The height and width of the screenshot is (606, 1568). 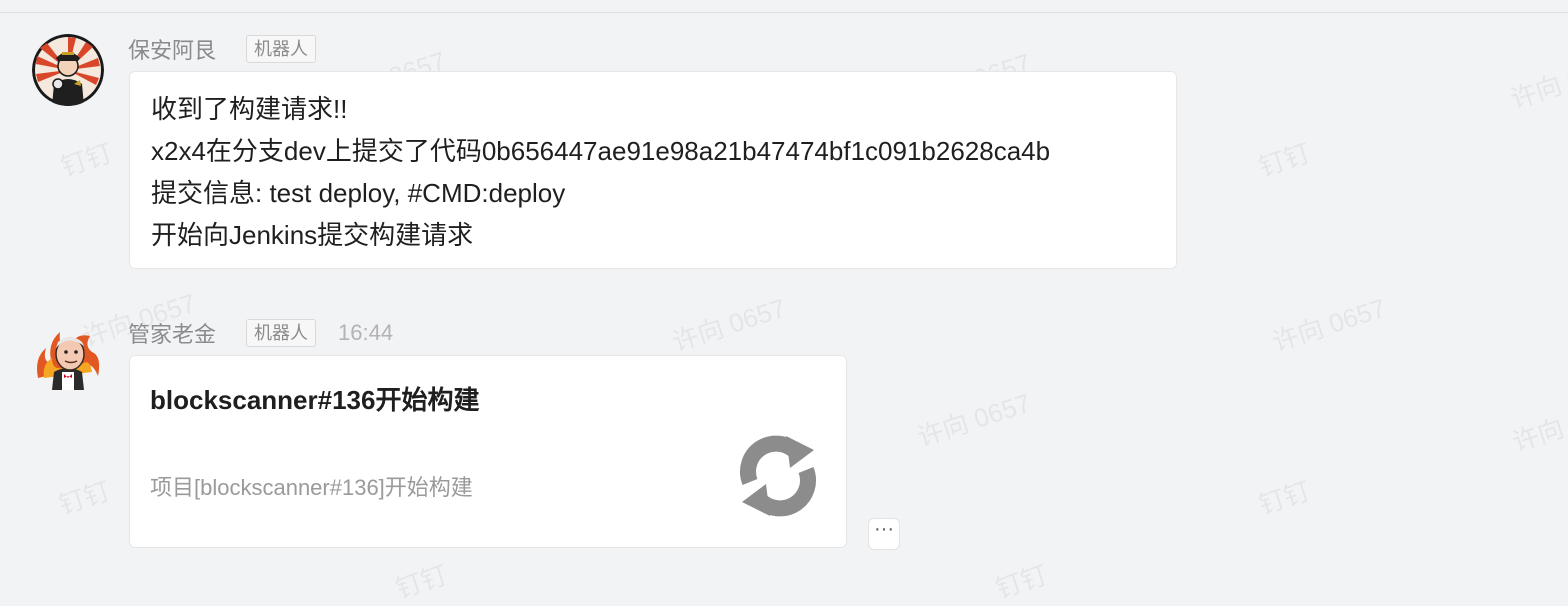 I want to click on message-line: 开始向Jenkins提交构建请求, so click(x=312, y=235).